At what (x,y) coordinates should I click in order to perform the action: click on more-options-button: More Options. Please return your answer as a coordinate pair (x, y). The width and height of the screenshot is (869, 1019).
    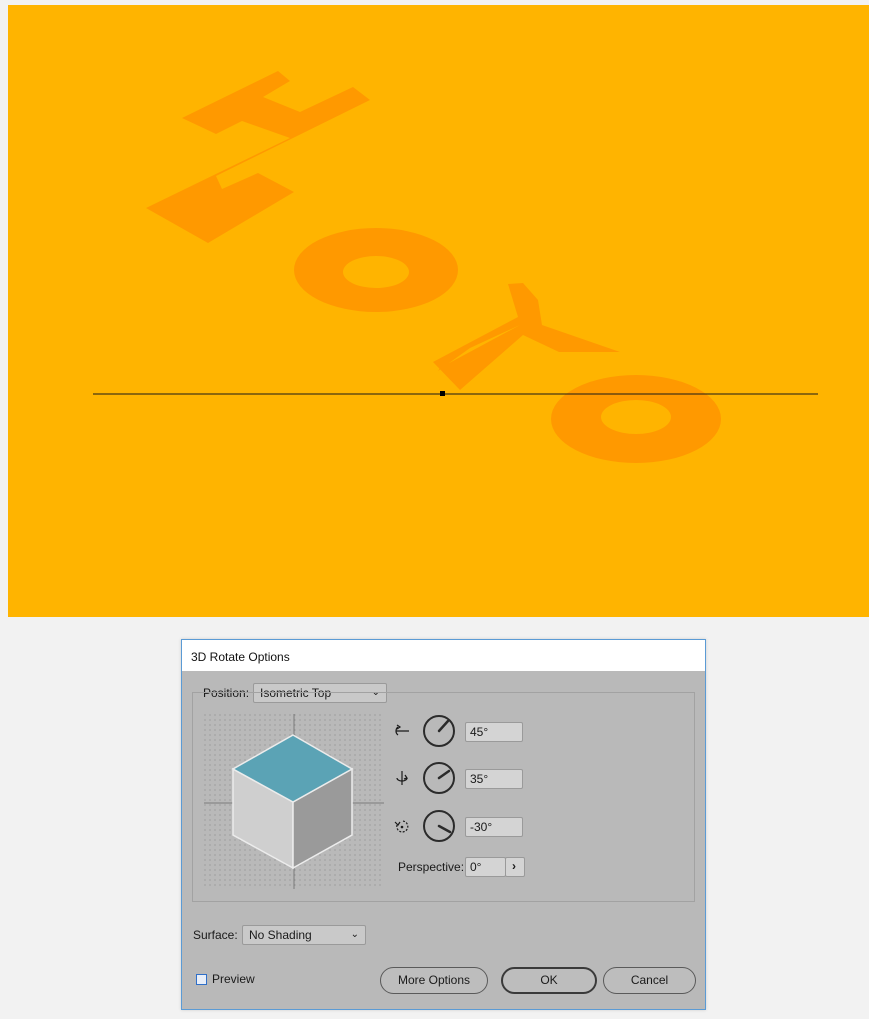
    Looking at the image, I should click on (434, 980).